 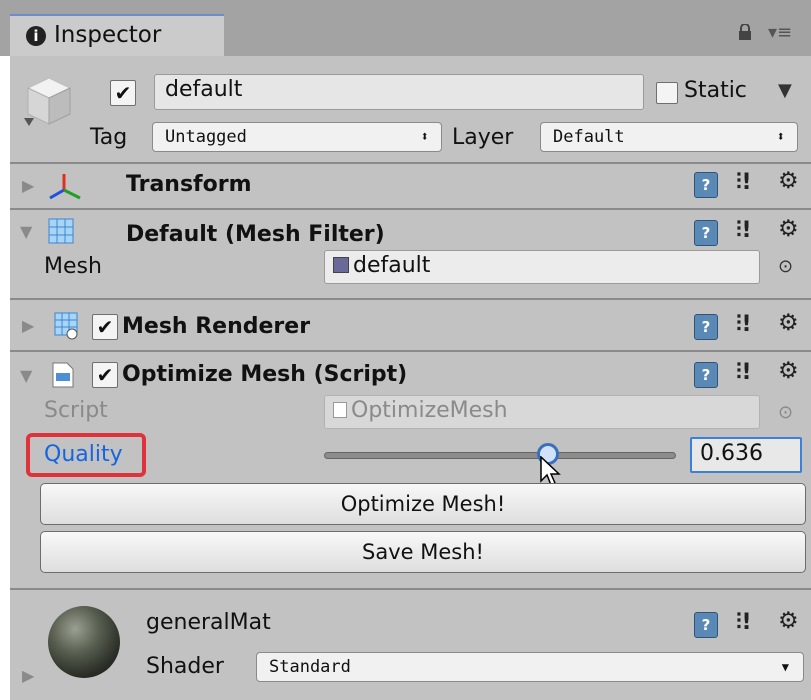 I want to click on gameobject-active-checkbox: ✔, so click(x=123, y=93).